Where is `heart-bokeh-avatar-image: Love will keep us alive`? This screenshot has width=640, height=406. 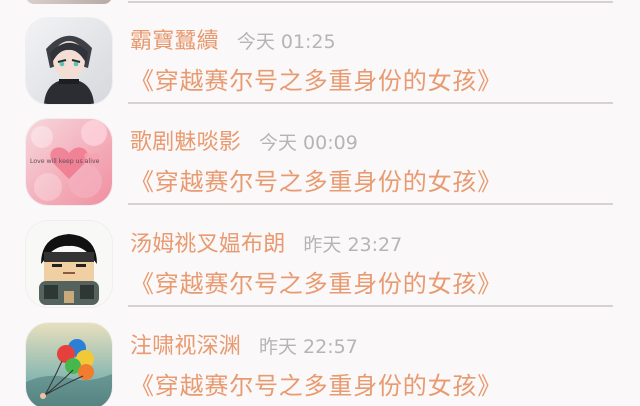
heart-bokeh-avatar-image: Love will keep us alive is located at coordinates (69, 162).